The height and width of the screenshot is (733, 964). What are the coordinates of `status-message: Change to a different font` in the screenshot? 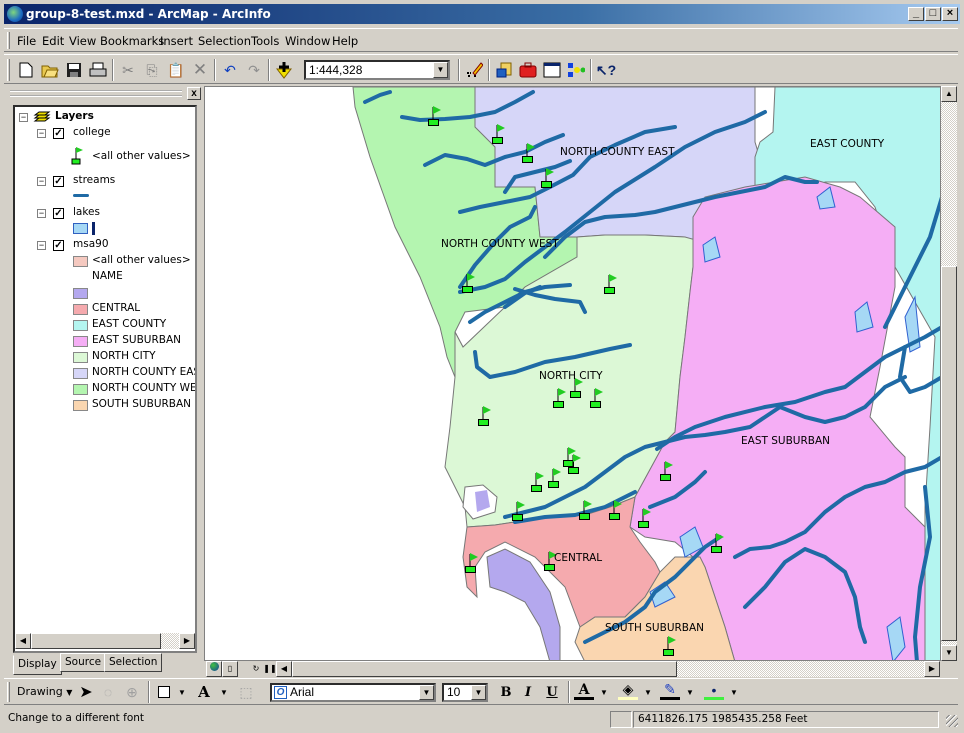 It's located at (76, 718).